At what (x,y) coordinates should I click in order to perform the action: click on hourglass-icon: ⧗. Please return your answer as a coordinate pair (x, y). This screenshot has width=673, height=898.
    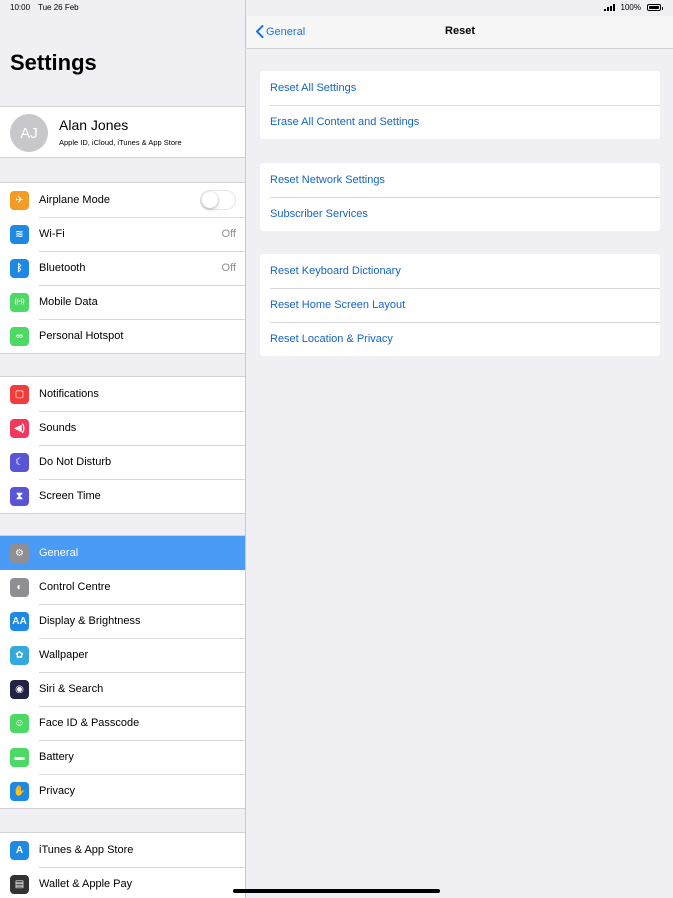
    Looking at the image, I should click on (19, 496).